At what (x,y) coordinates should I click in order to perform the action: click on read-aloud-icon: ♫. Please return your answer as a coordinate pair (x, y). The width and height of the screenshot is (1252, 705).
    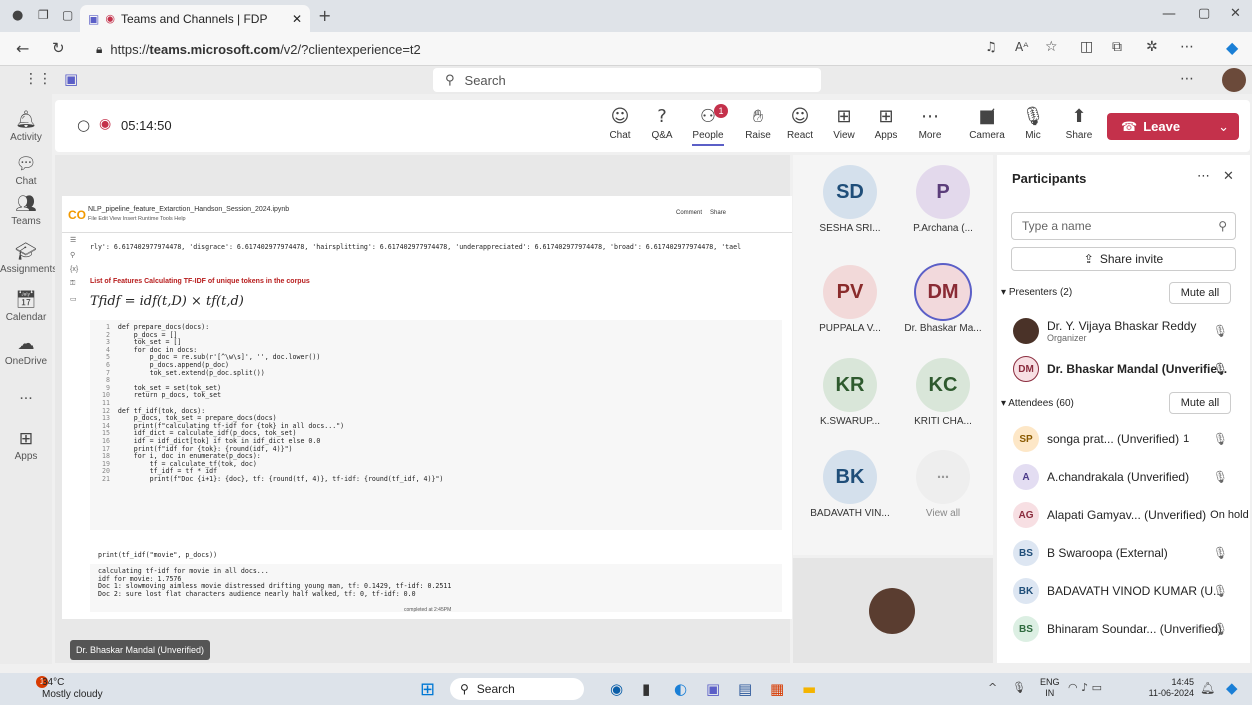
    Looking at the image, I should click on (991, 47).